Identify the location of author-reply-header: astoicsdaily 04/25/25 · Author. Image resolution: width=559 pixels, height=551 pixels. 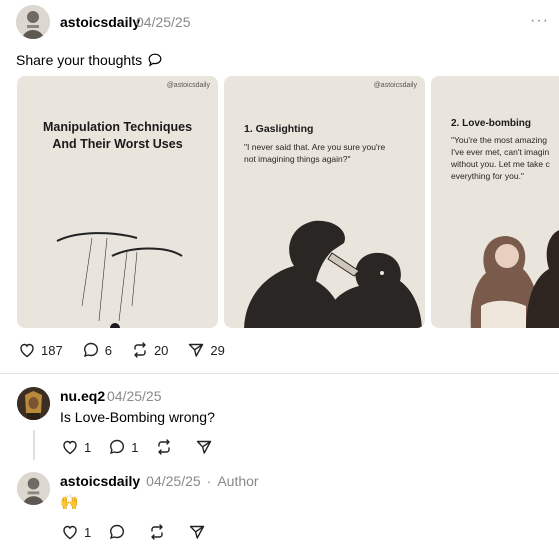
(159, 481).